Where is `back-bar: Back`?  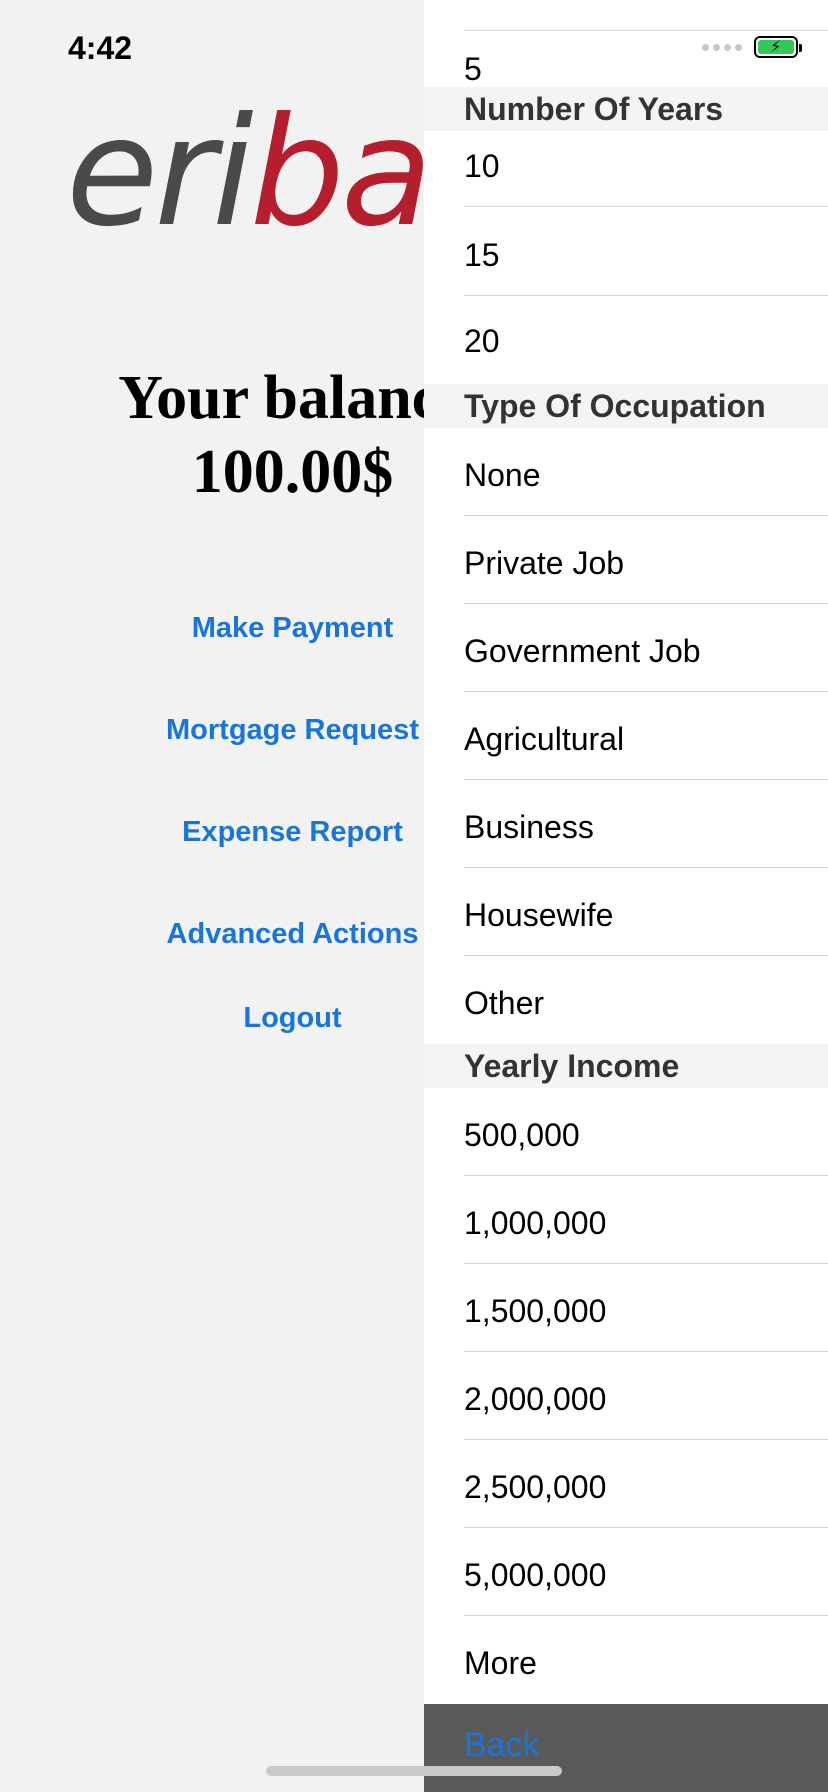
back-bar: Back is located at coordinates (626, 1748).